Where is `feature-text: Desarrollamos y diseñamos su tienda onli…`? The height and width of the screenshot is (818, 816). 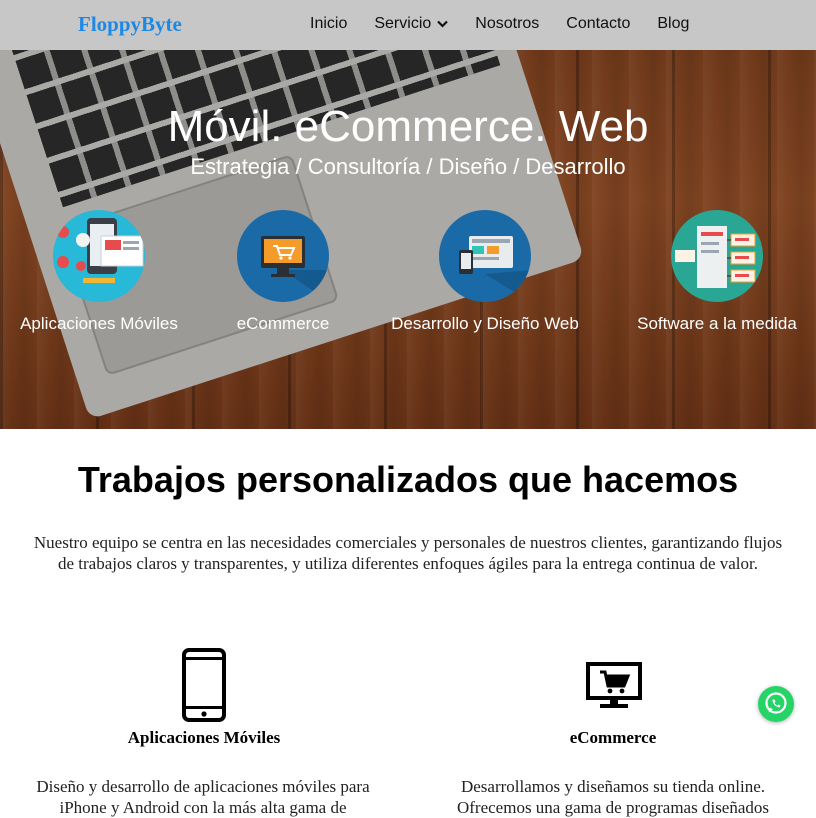 feature-text: Desarrollamos y diseñamos su tienda onli… is located at coordinates (613, 797).